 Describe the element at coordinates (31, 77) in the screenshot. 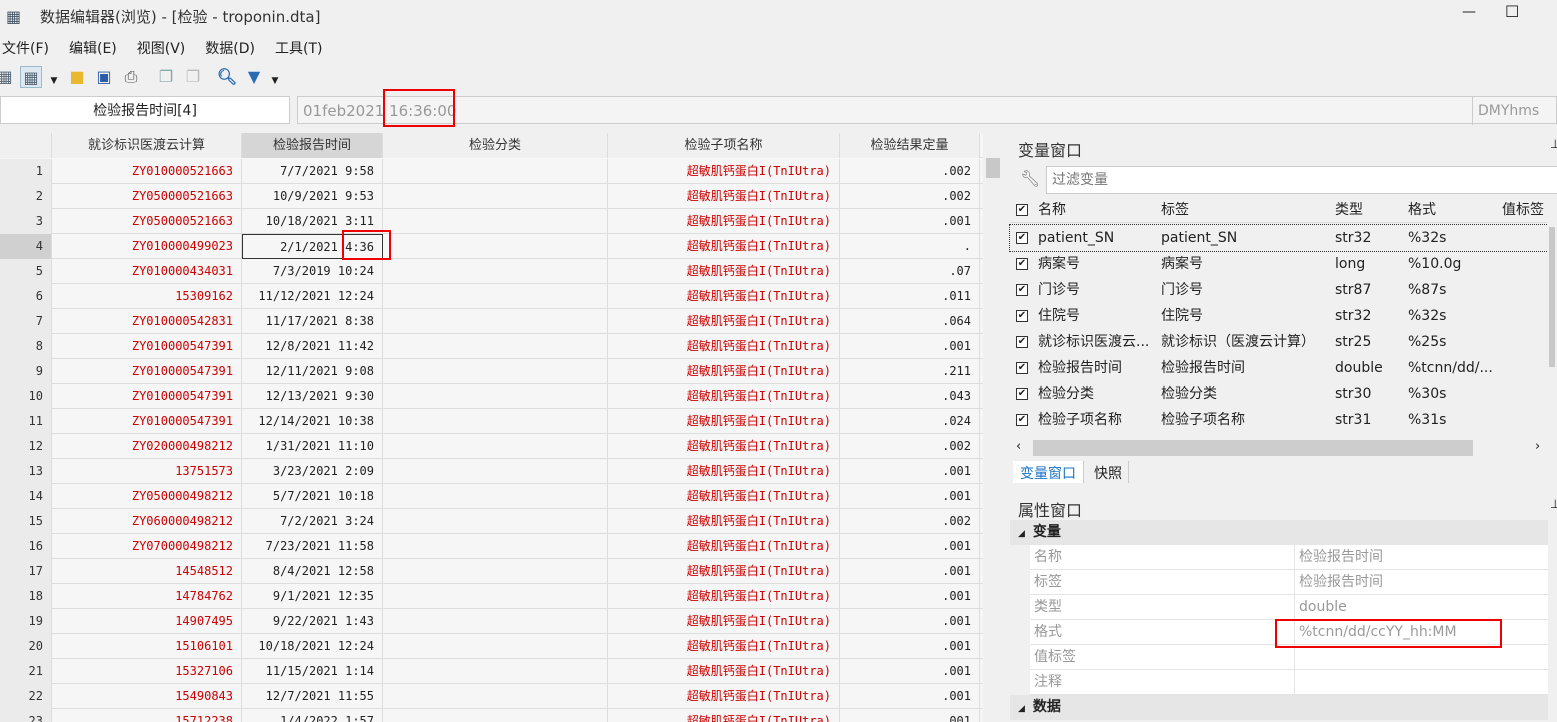

I see `browse-data-icon: ▦` at that location.